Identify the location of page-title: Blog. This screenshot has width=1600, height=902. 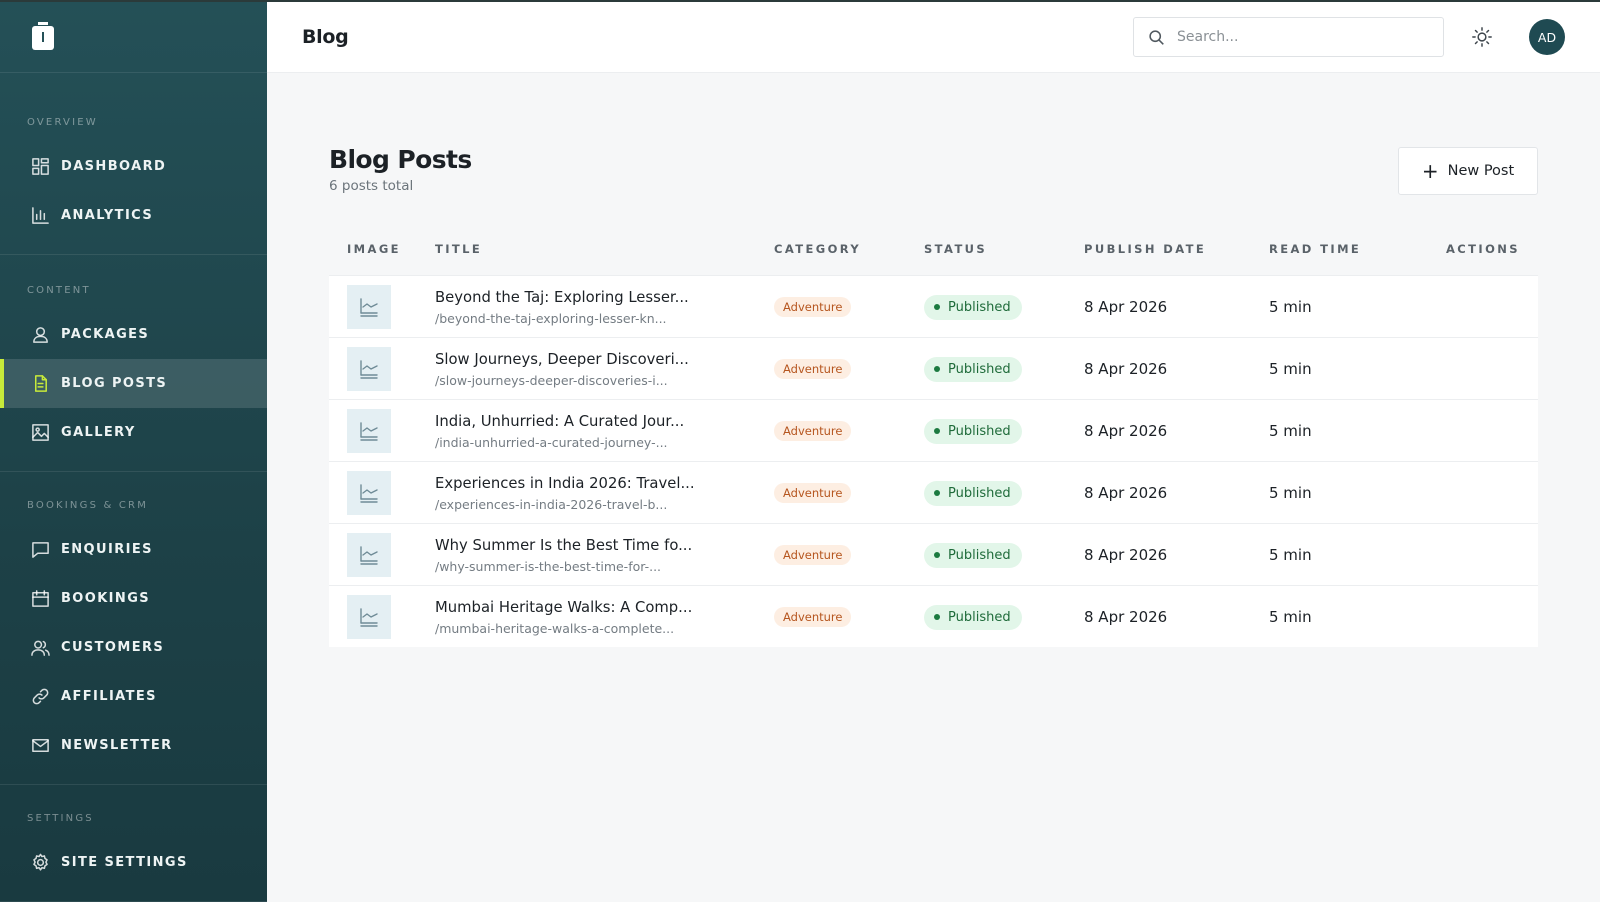
(325, 37).